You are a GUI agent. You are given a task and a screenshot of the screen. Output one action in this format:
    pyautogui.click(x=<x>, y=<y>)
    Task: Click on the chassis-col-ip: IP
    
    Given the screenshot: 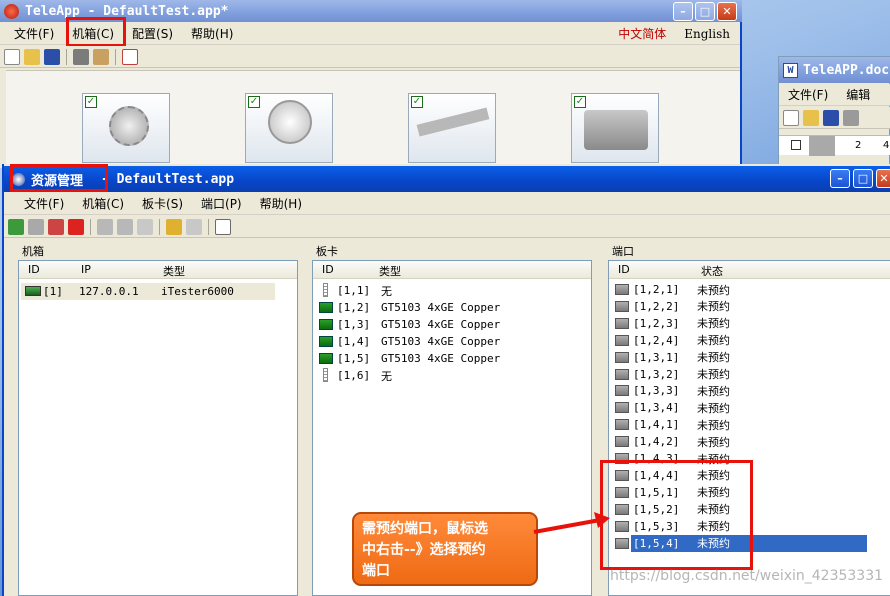 What is the action you would take?
    pyautogui.click(x=86, y=269)
    